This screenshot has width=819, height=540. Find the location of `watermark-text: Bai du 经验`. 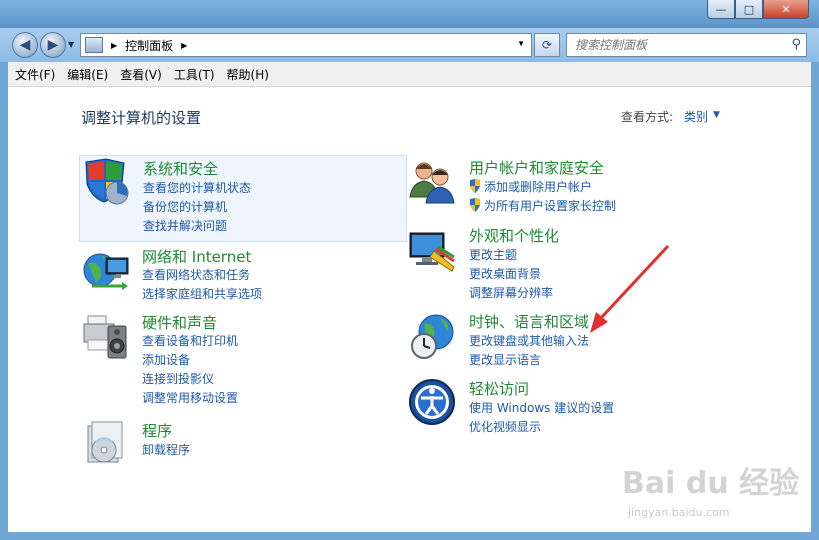

watermark-text: Bai du 经验 is located at coordinates (711, 483).